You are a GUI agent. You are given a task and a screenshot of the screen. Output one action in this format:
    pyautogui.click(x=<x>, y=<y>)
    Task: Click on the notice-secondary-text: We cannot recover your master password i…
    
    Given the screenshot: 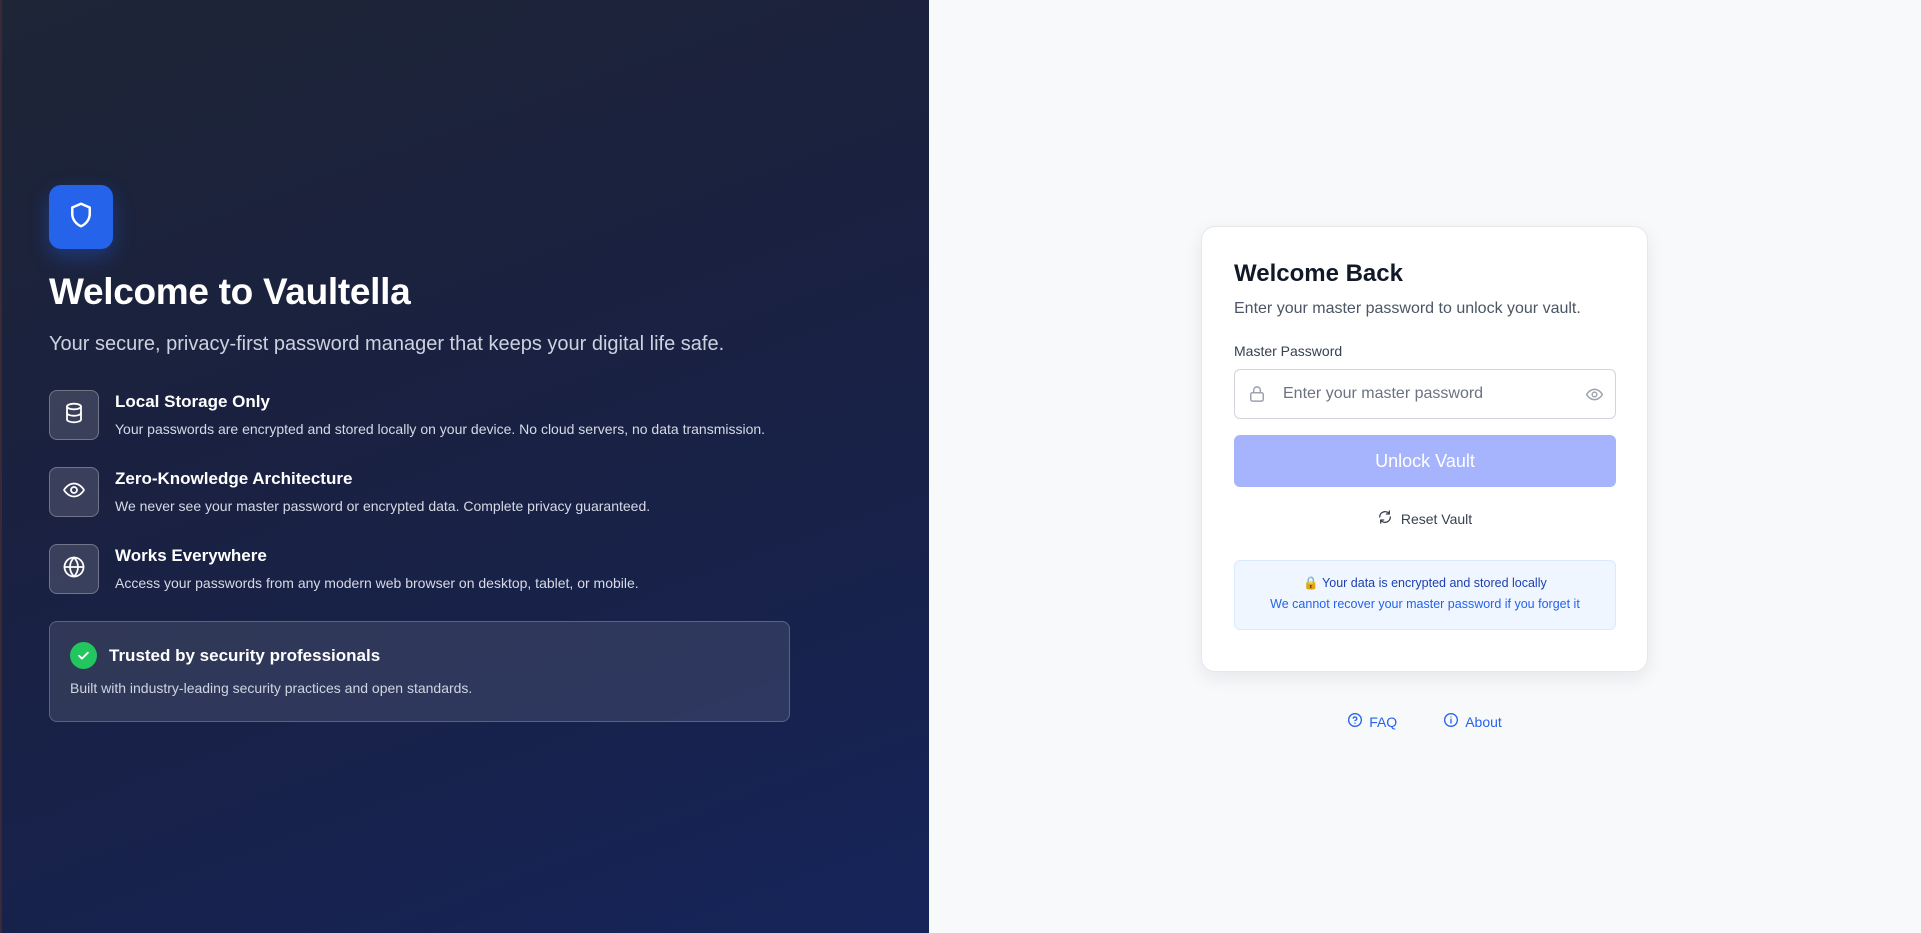 What is the action you would take?
    pyautogui.click(x=1425, y=604)
    